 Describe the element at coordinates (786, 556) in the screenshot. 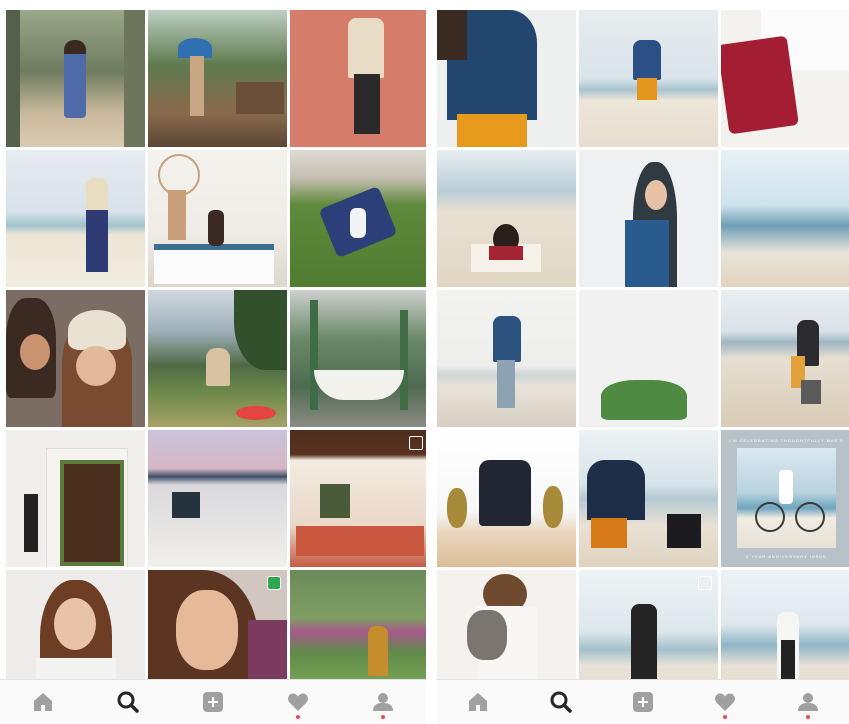

I see `anniversary-caption-bottom: 2 YEAR ANNIVERSARY ISSUE` at that location.